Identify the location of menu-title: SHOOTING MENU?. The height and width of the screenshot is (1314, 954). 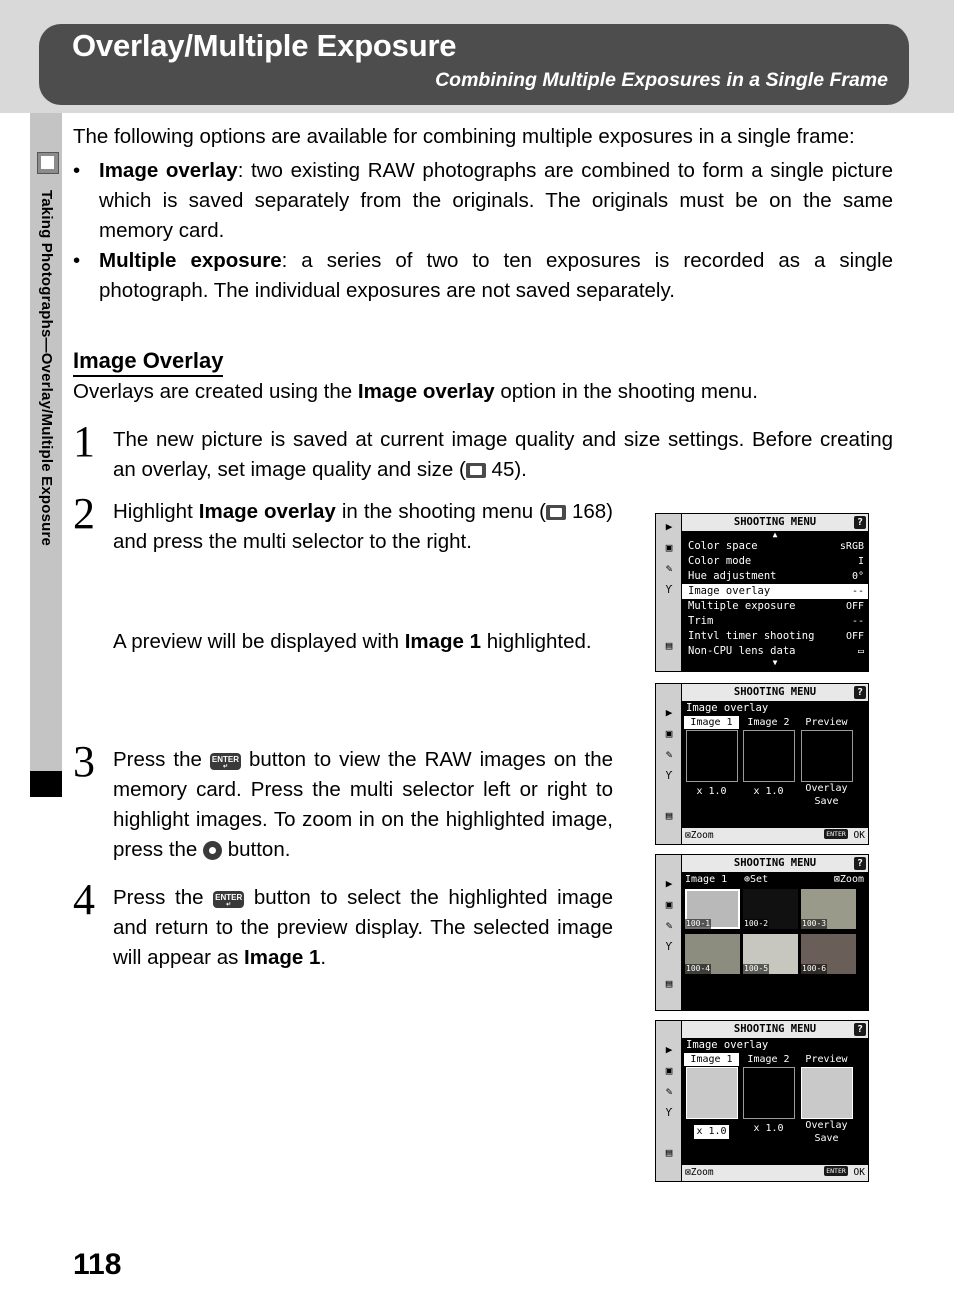
(775, 863).